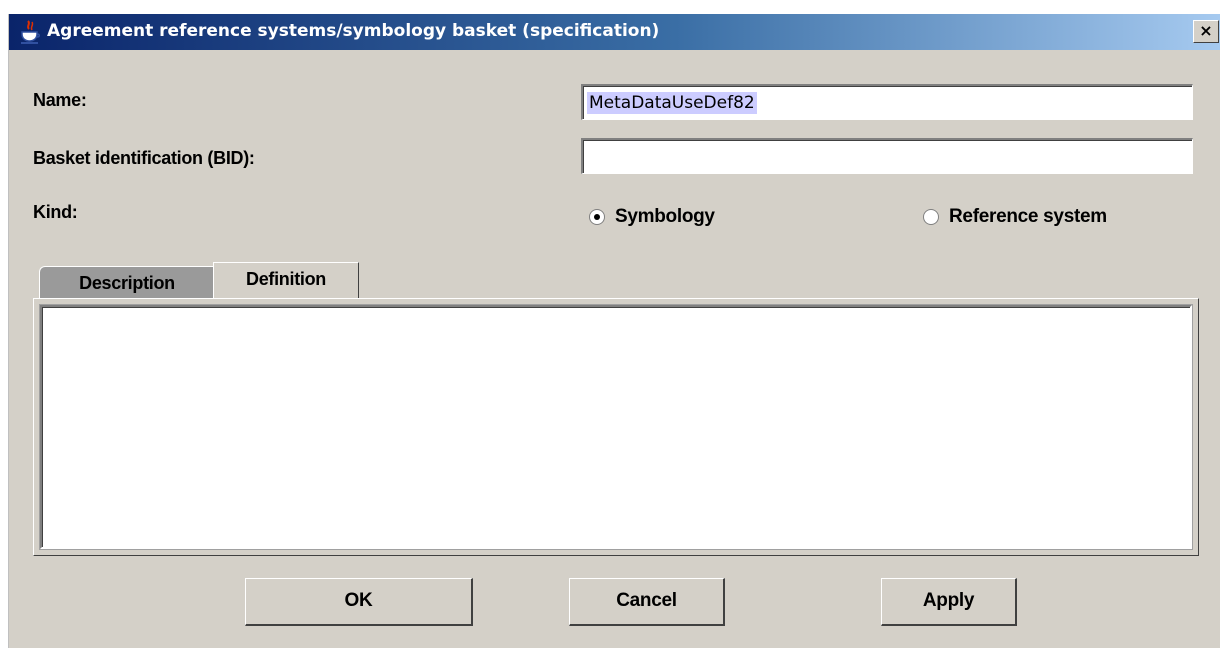 This screenshot has width=1220, height=648. Describe the element at coordinates (286, 280) in the screenshot. I see `tab-definition: Definition` at that location.